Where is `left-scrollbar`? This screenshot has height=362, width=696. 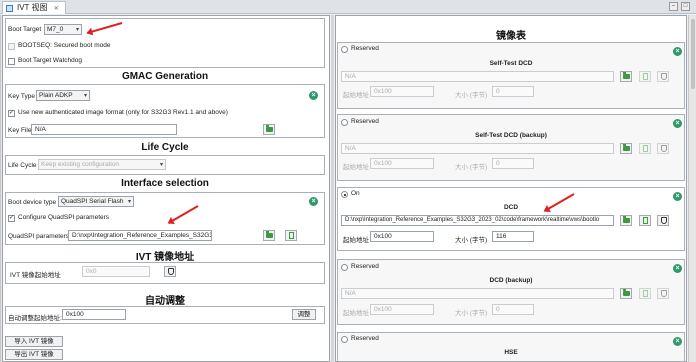 left-scrollbar is located at coordinates (1, 188).